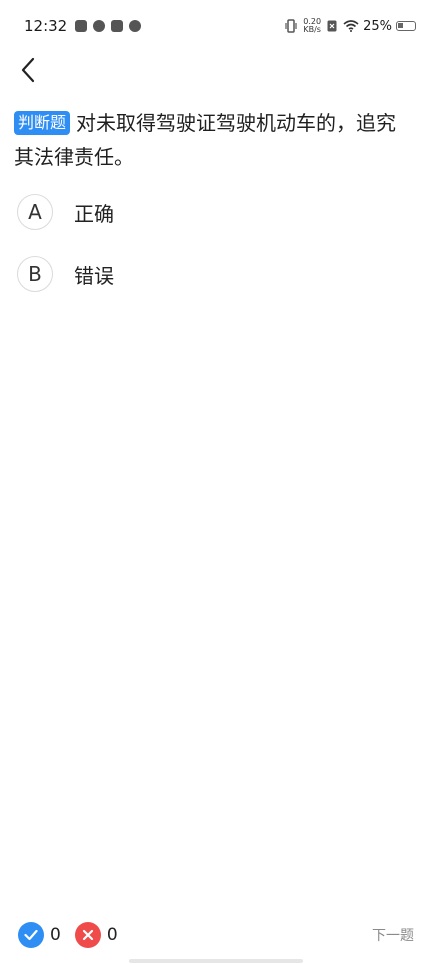 This screenshot has width=432, height=964. I want to click on option-b: B 错误, so click(65, 274).